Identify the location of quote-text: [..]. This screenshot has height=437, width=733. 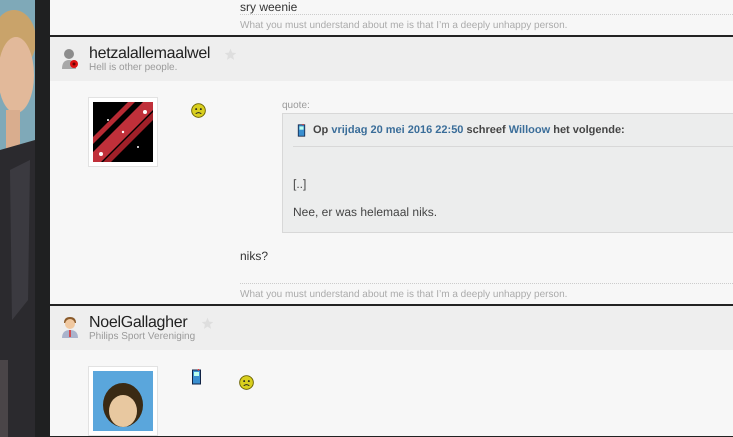
(300, 184).